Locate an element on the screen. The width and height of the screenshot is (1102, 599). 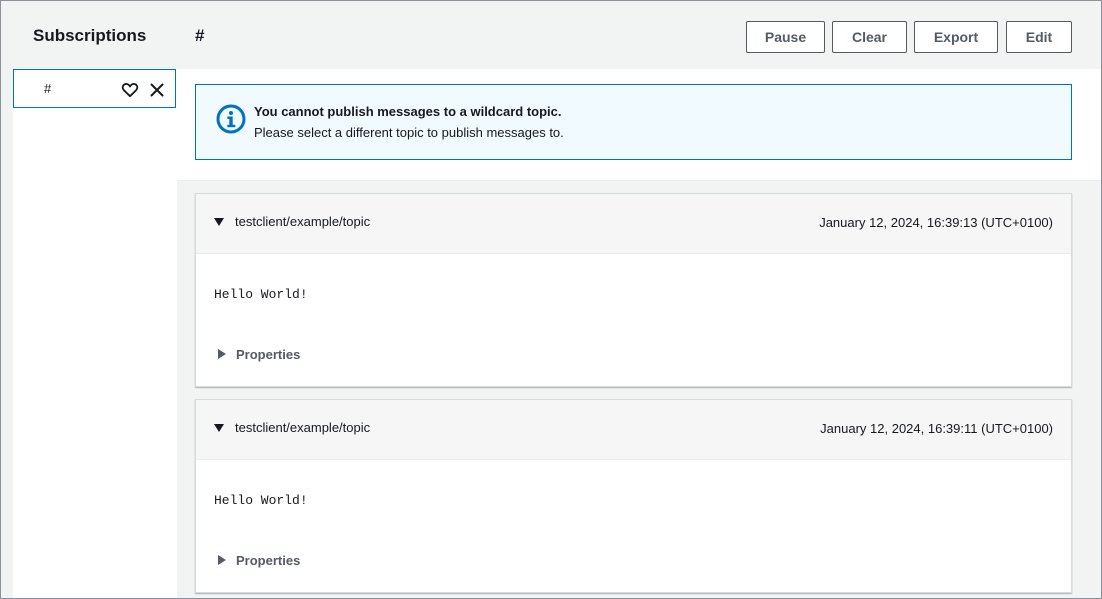
export-button: Export is located at coordinates (956, 37).